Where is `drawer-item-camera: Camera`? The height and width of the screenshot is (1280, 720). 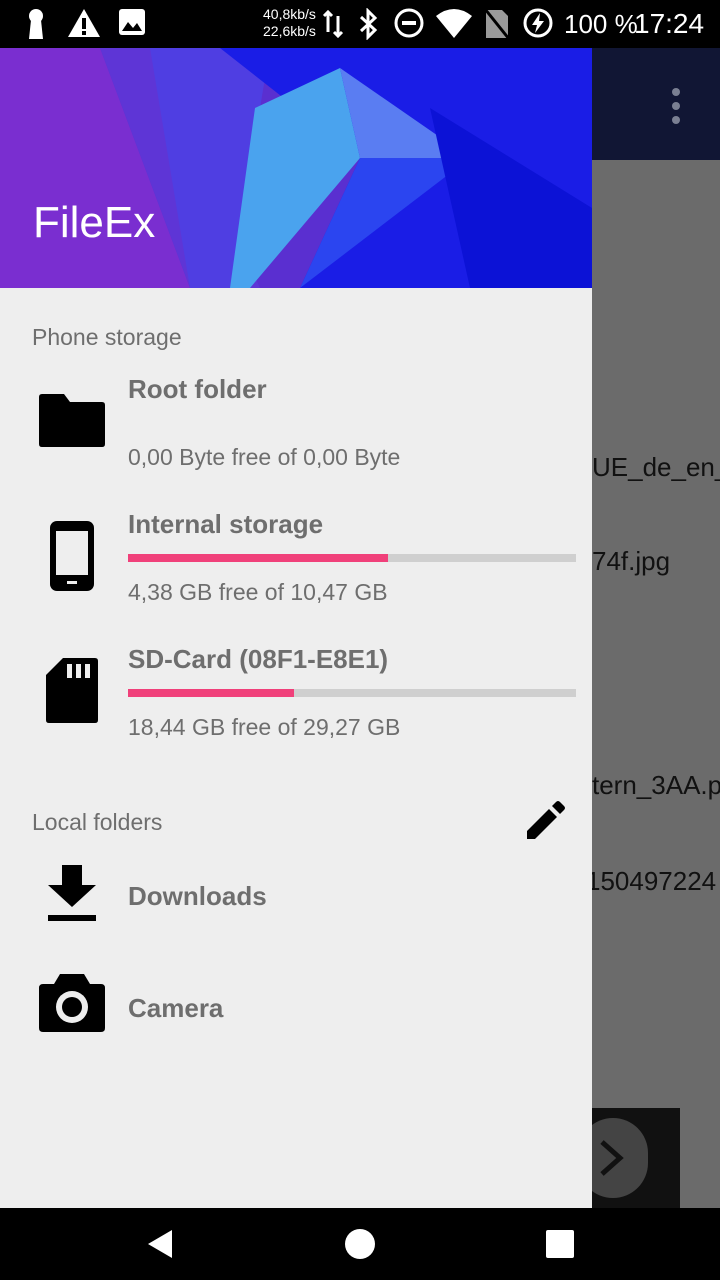 drawer-item-camera: Camera is located at coordinates (296, 1007).